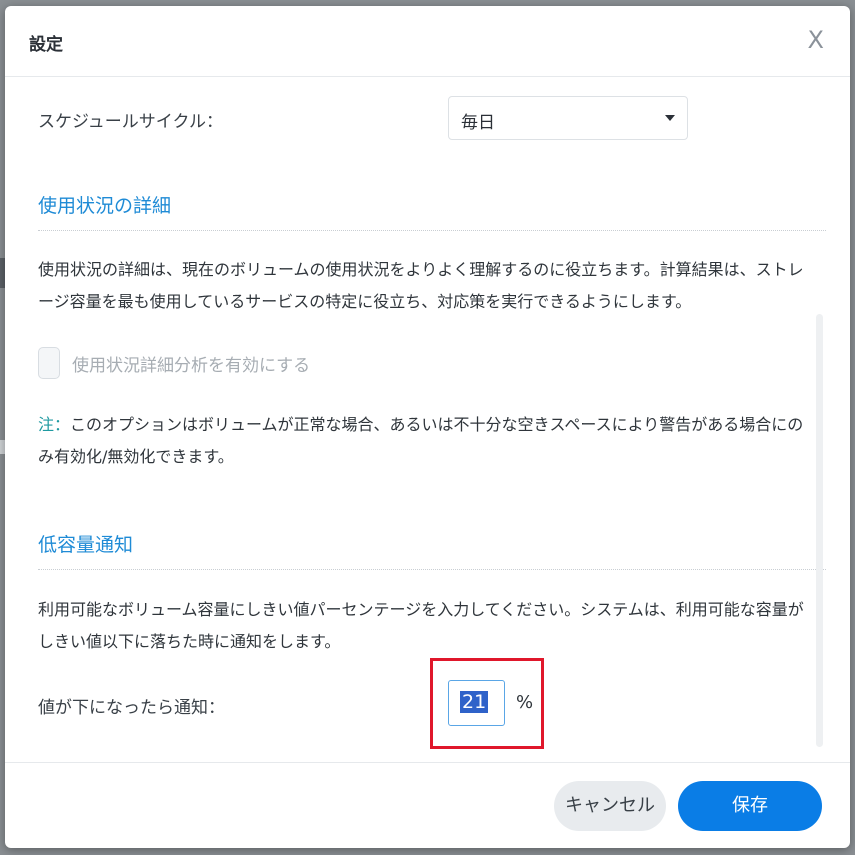 This screenshot has width=855, height=855. Describe the element at coordinates (478, 123) in the screenshot. I see `schedule-cycle-value: 毎日` at that location.